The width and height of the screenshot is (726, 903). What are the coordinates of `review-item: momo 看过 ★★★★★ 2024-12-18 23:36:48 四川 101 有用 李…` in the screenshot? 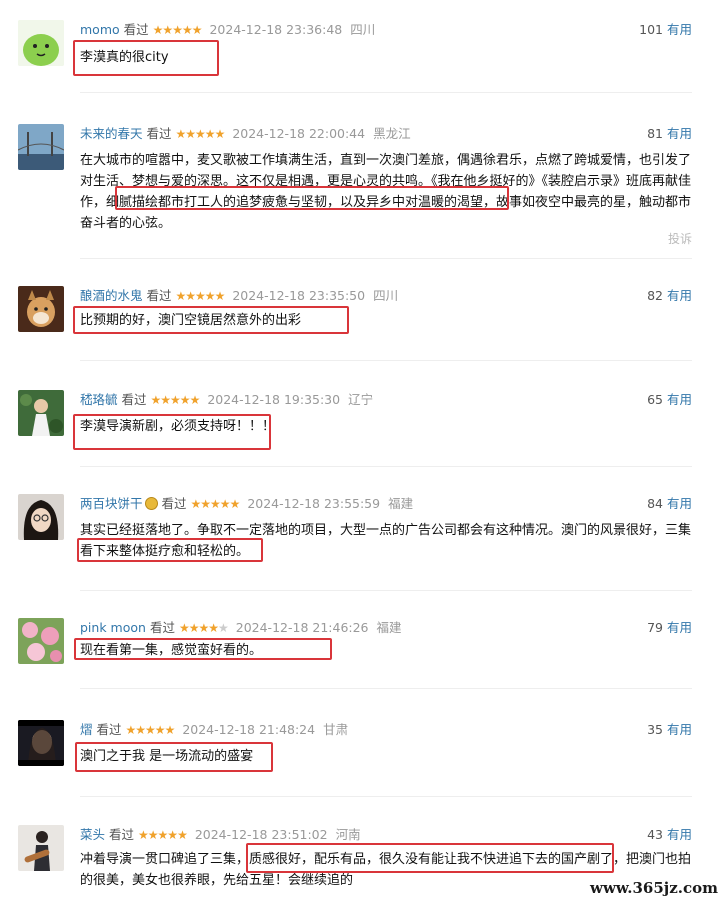 It's located at (363, 55).